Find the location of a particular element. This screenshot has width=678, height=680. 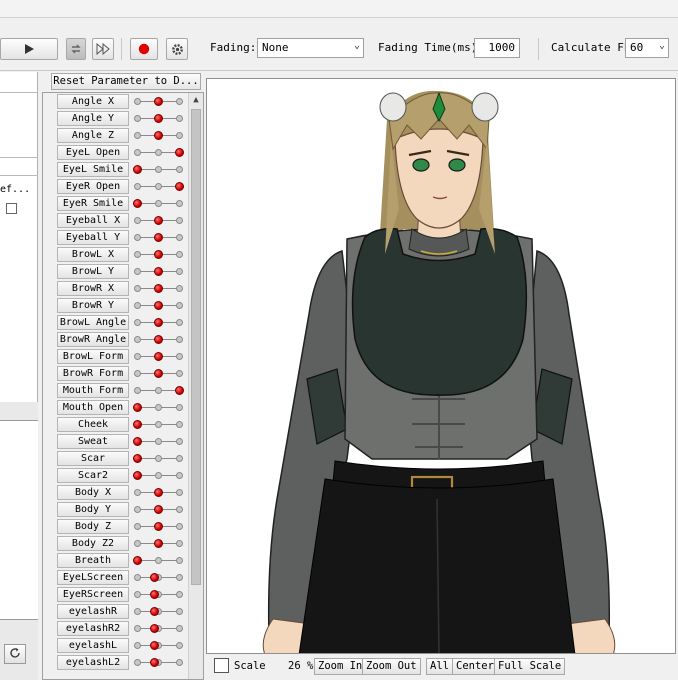

parameter-name-button: eyelashR2 is located at coordinates (93, 628).